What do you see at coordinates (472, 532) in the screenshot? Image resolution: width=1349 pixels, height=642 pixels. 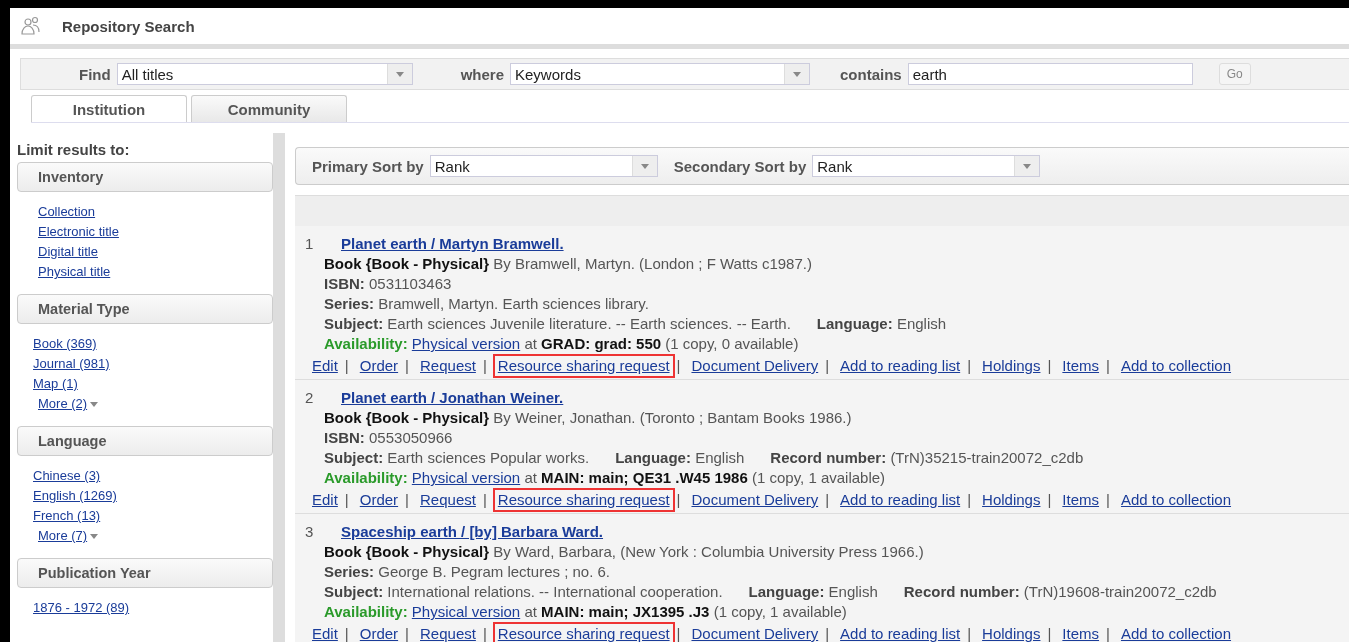 I see `result-title-link: Spaceship earth / [by] Barbara Ward.` at bounding box center [472, 532].